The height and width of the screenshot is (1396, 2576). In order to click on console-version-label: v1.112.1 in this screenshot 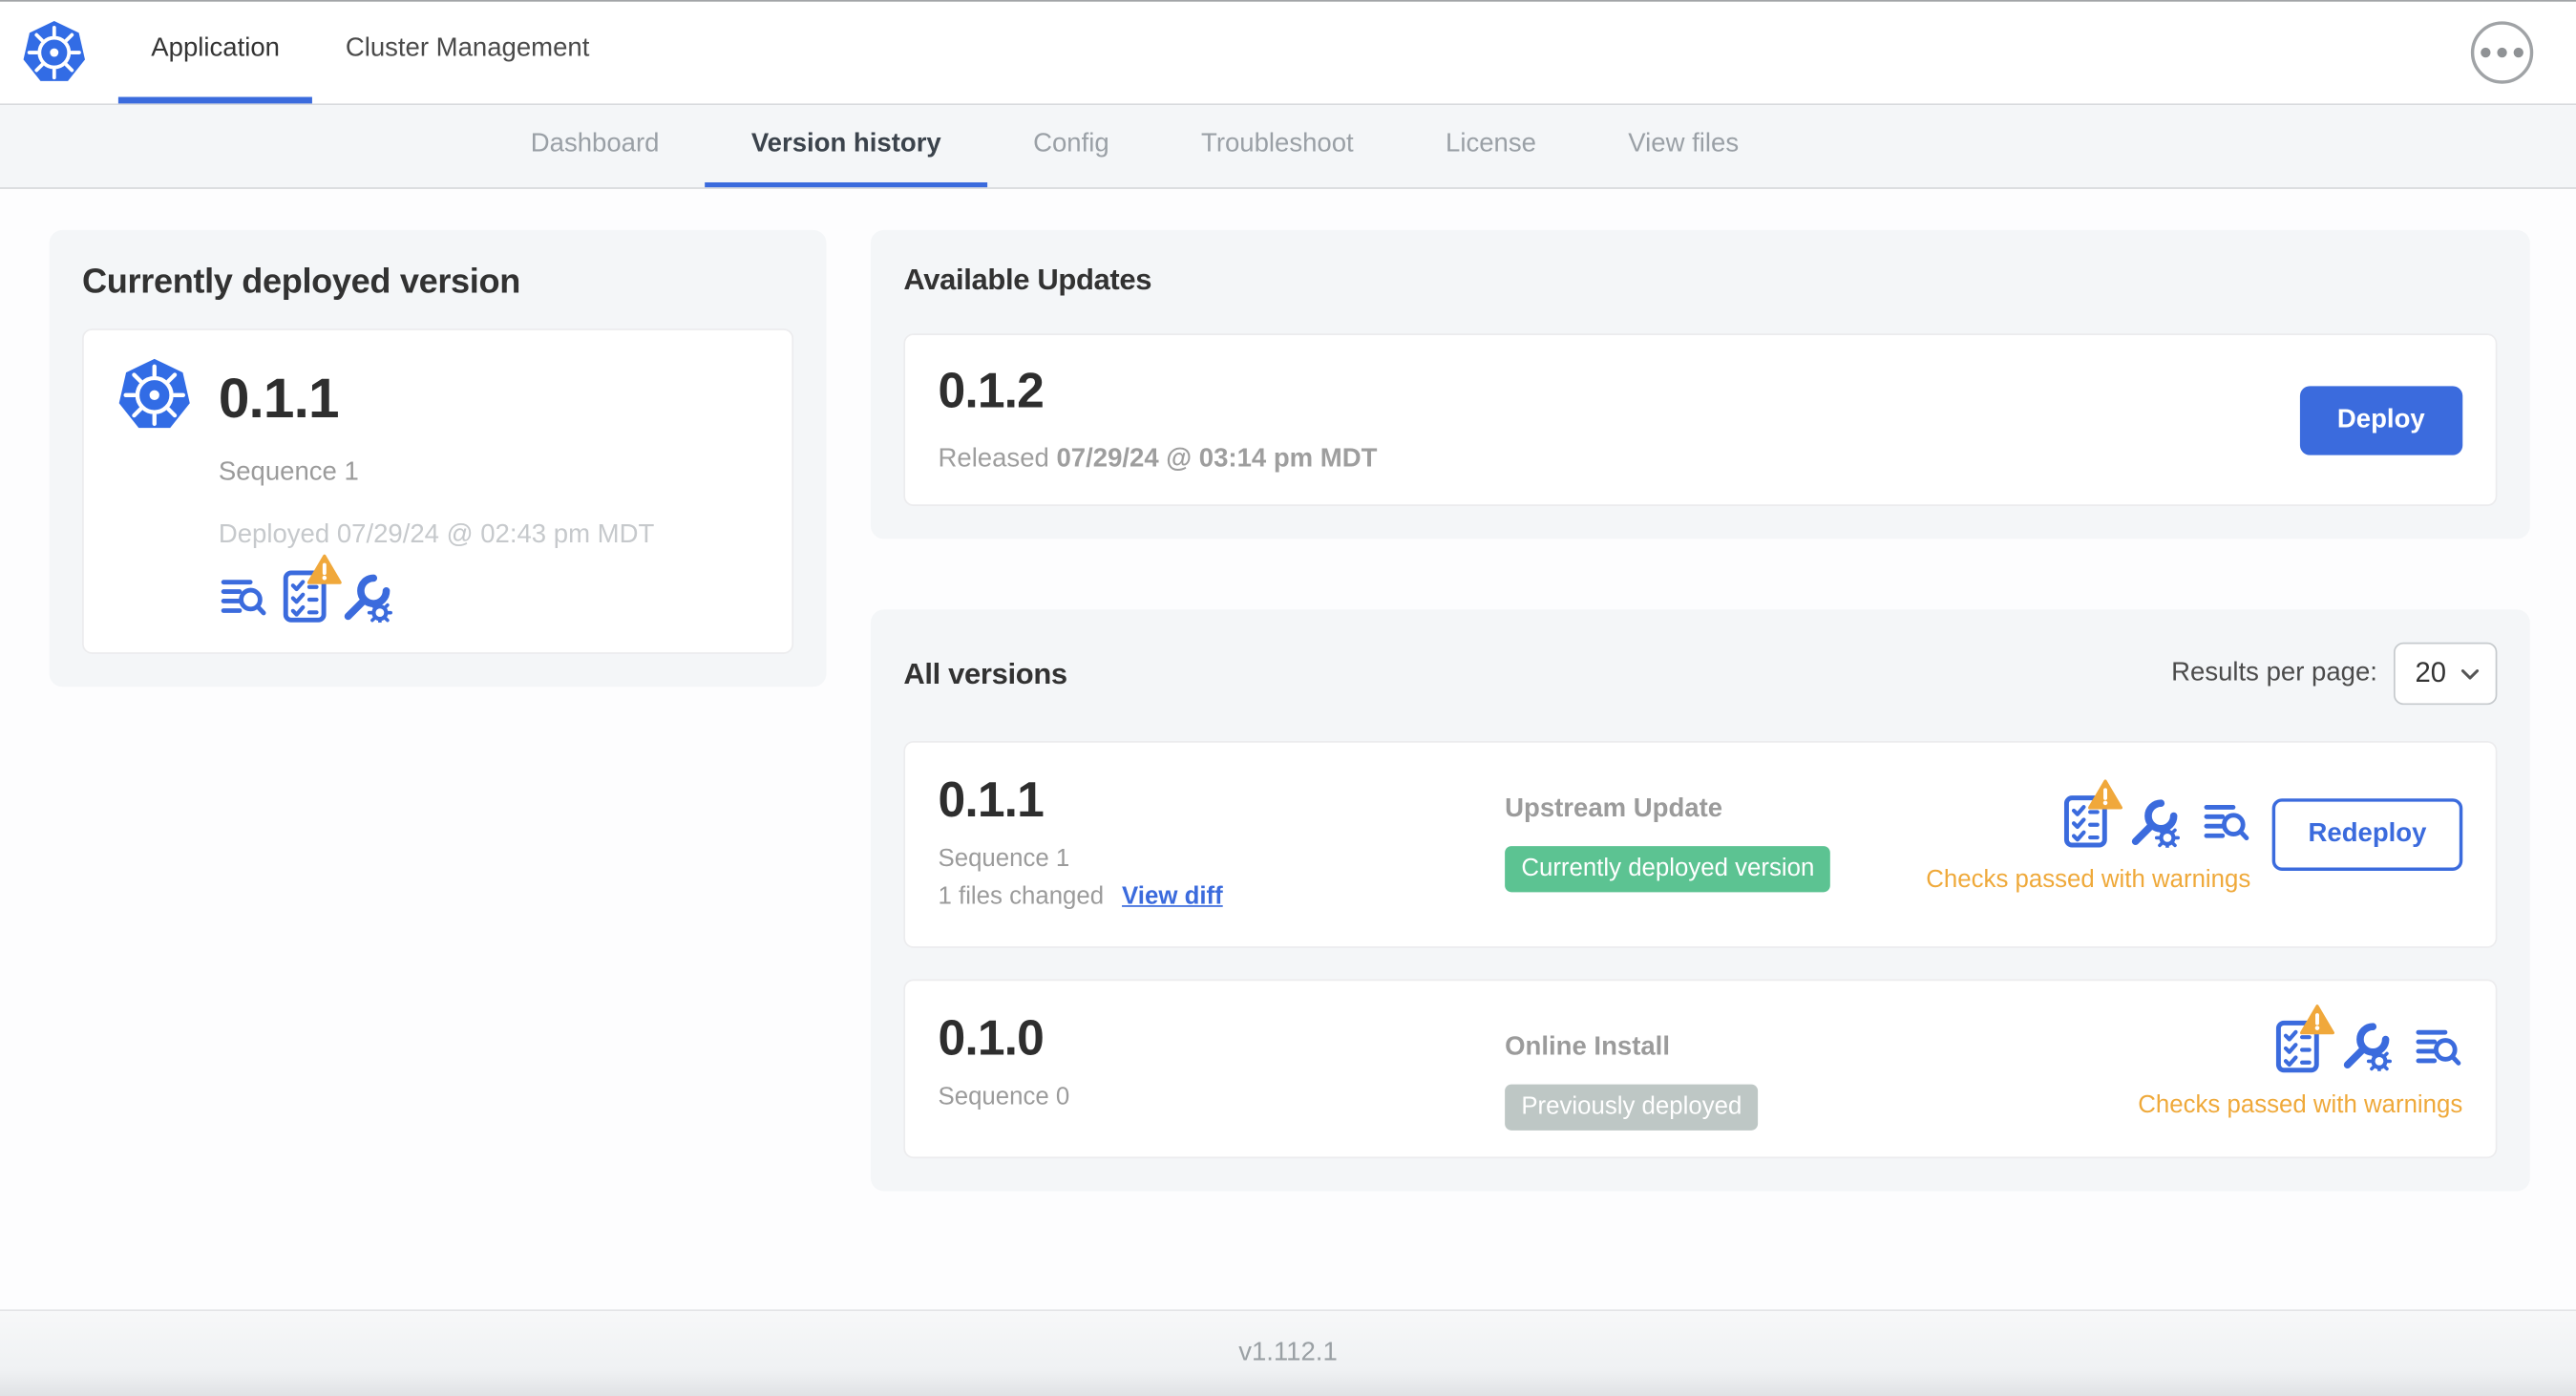, I will do `click(1288, 1353)`.